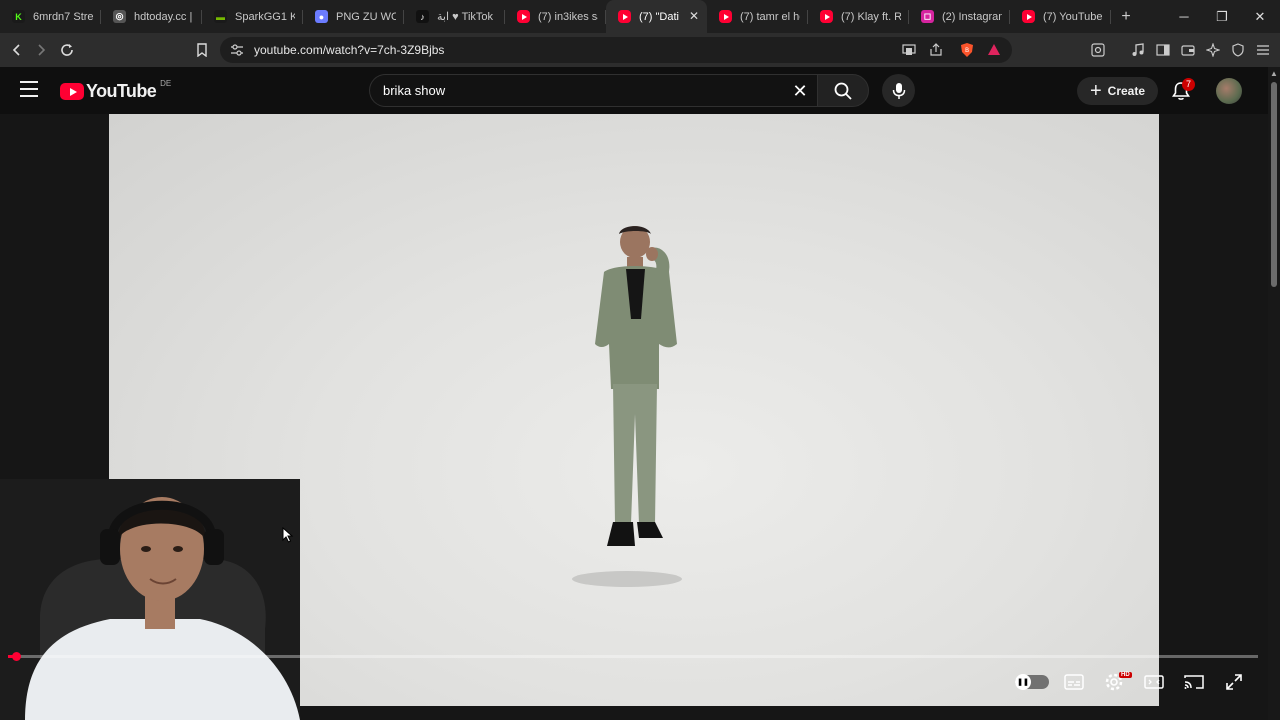  What do you see at coordinates (63, 16) in the screenshot?
I see `tab-title: 6mrdn7 Strea` at bounding box center [63, 16].